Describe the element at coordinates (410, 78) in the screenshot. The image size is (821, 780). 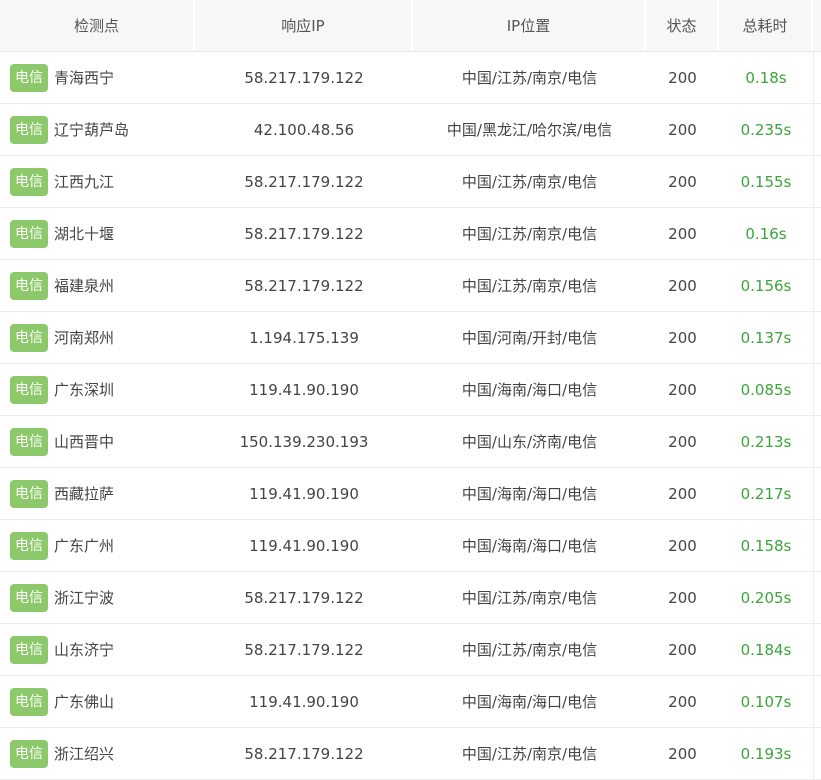
I see `table-row: 电信 青海西宁 58.217.179.122 中国/江苏/南京/电信 200 0.18s` at that location.